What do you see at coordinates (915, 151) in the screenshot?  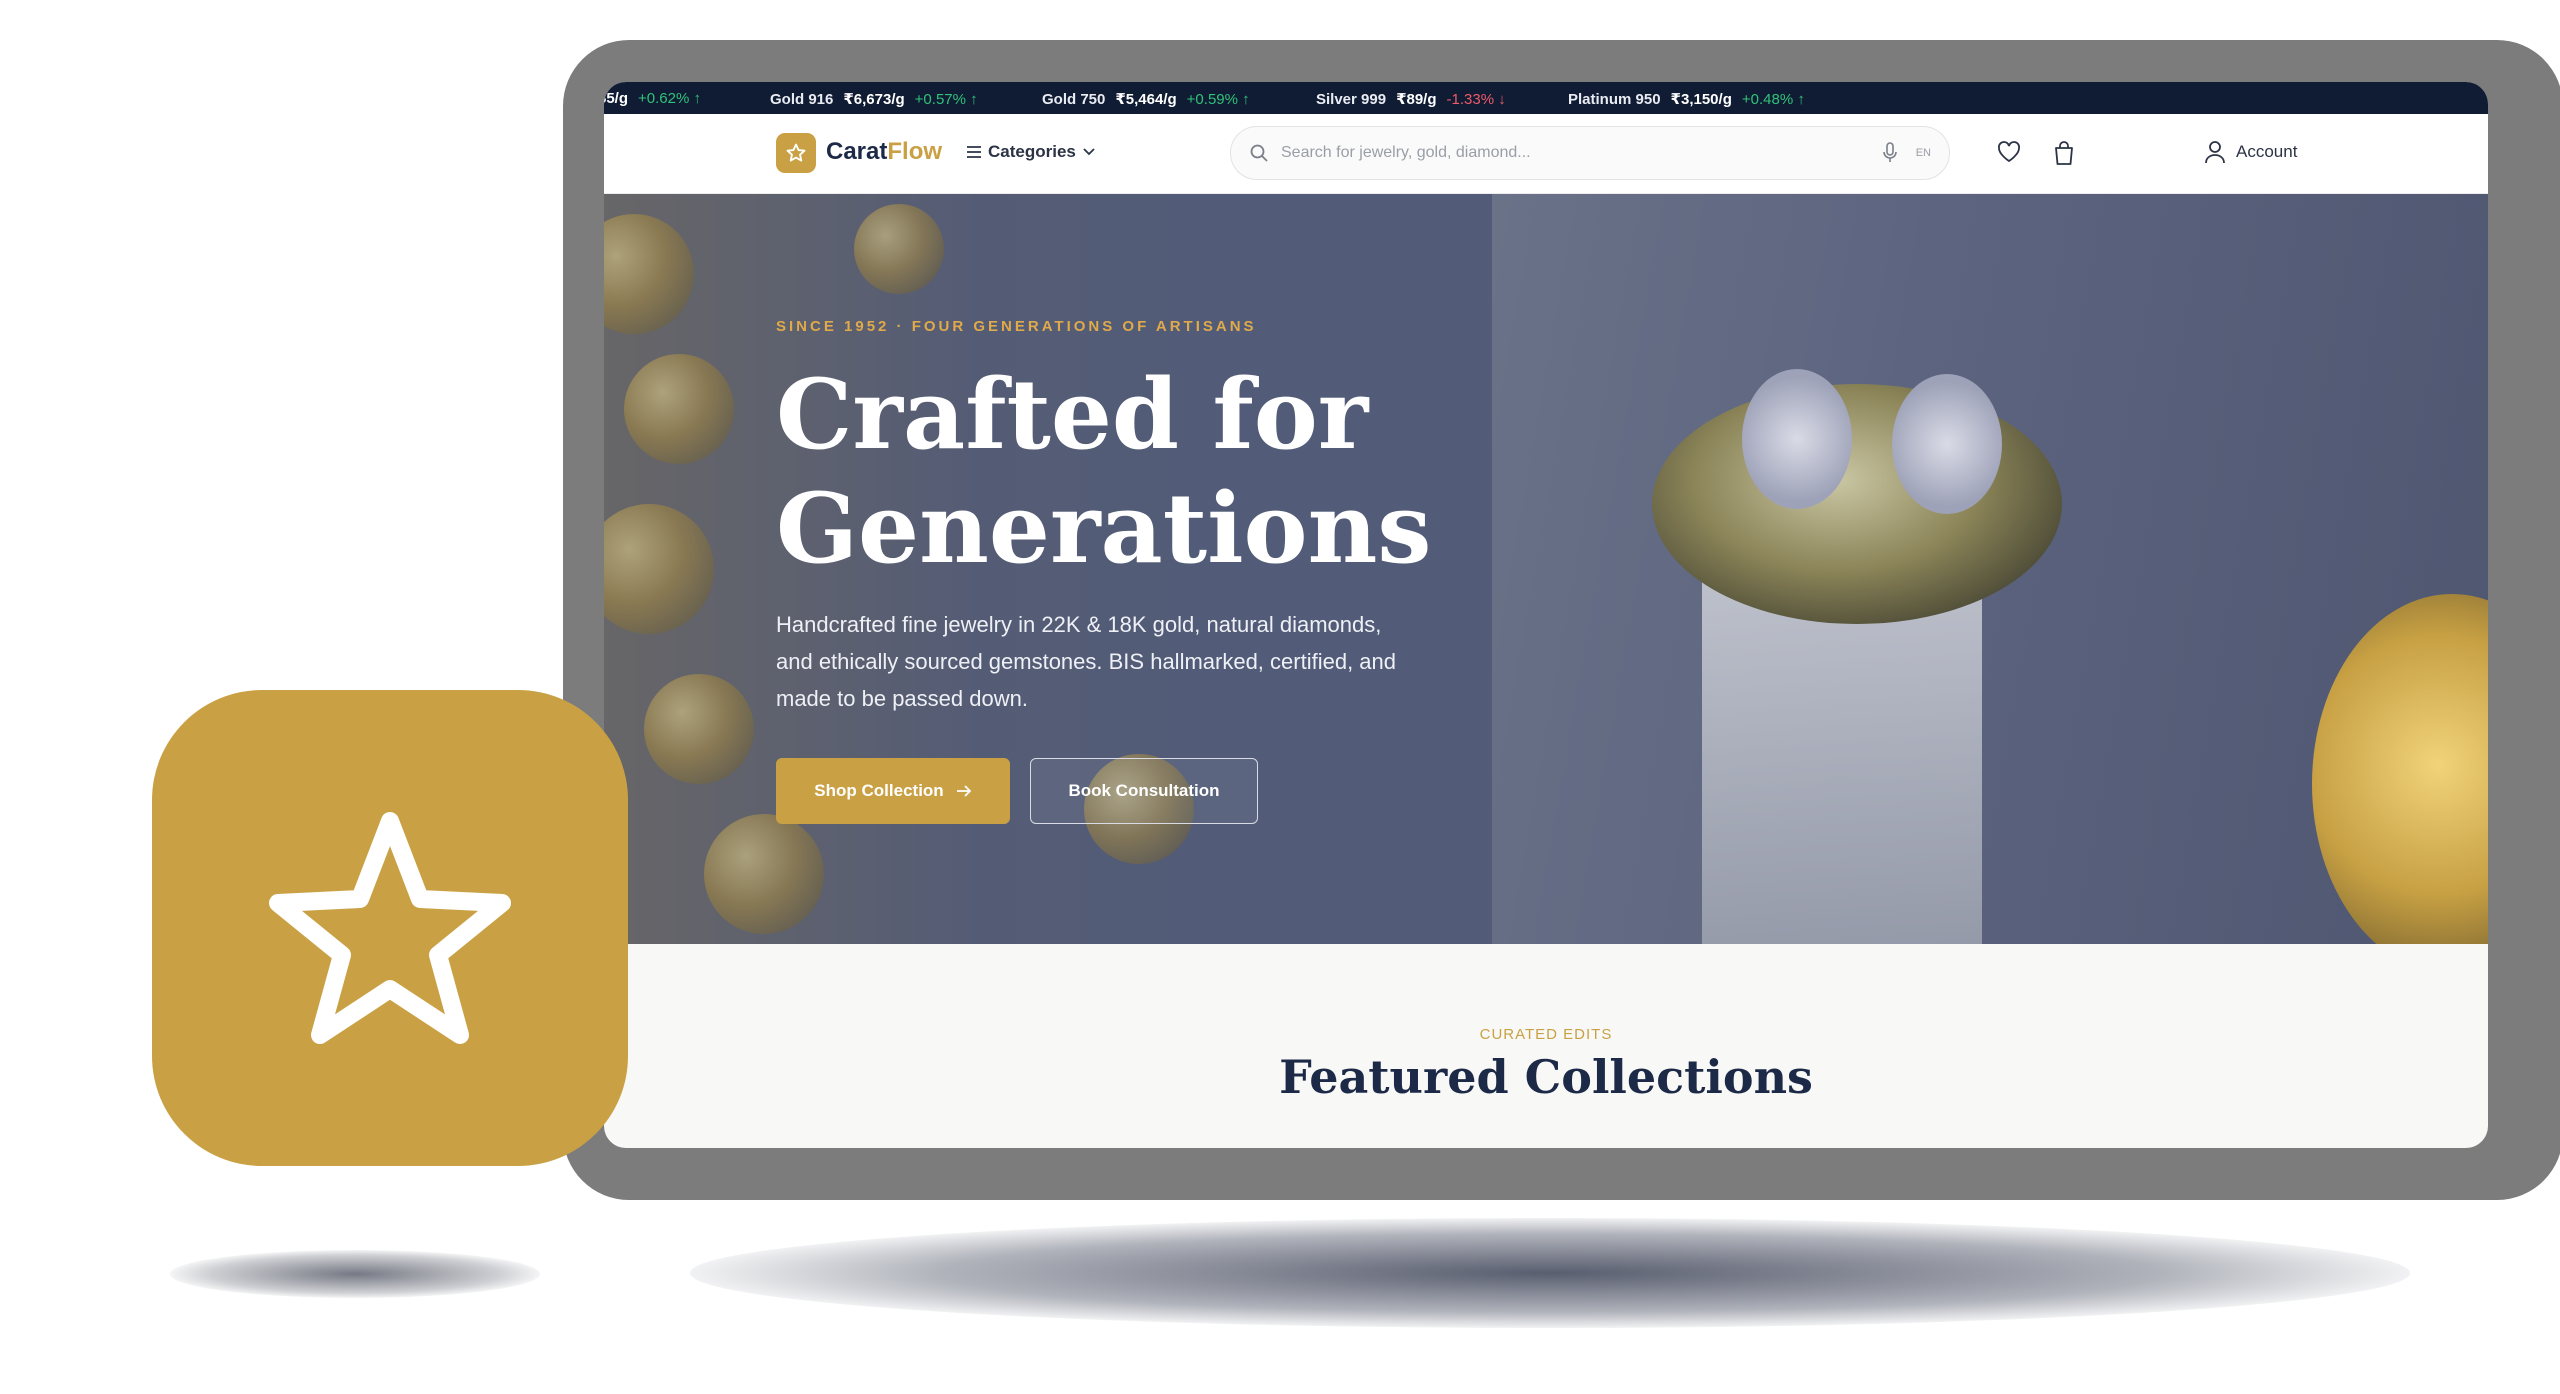 I see `logo-accent: Flow` at bounding box center [915, 151].